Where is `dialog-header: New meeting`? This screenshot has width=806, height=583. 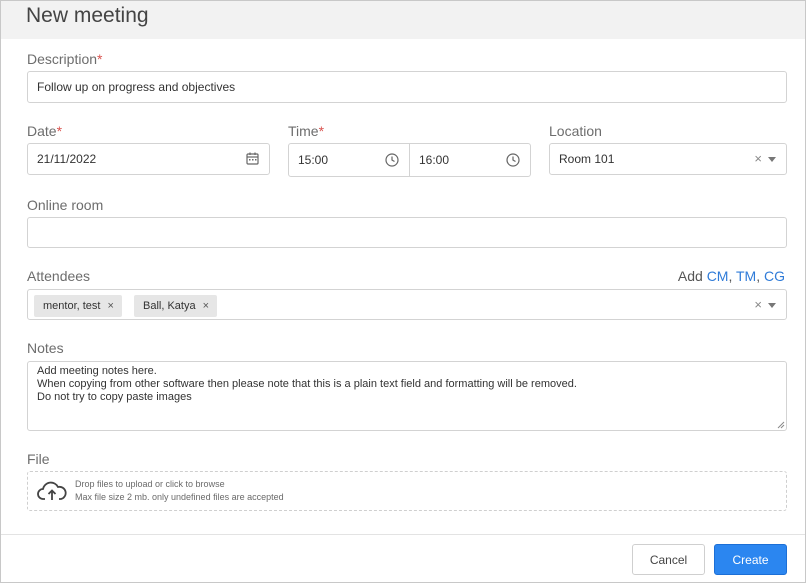
dialog-header: New meeting is located at coordinates (403, 20).